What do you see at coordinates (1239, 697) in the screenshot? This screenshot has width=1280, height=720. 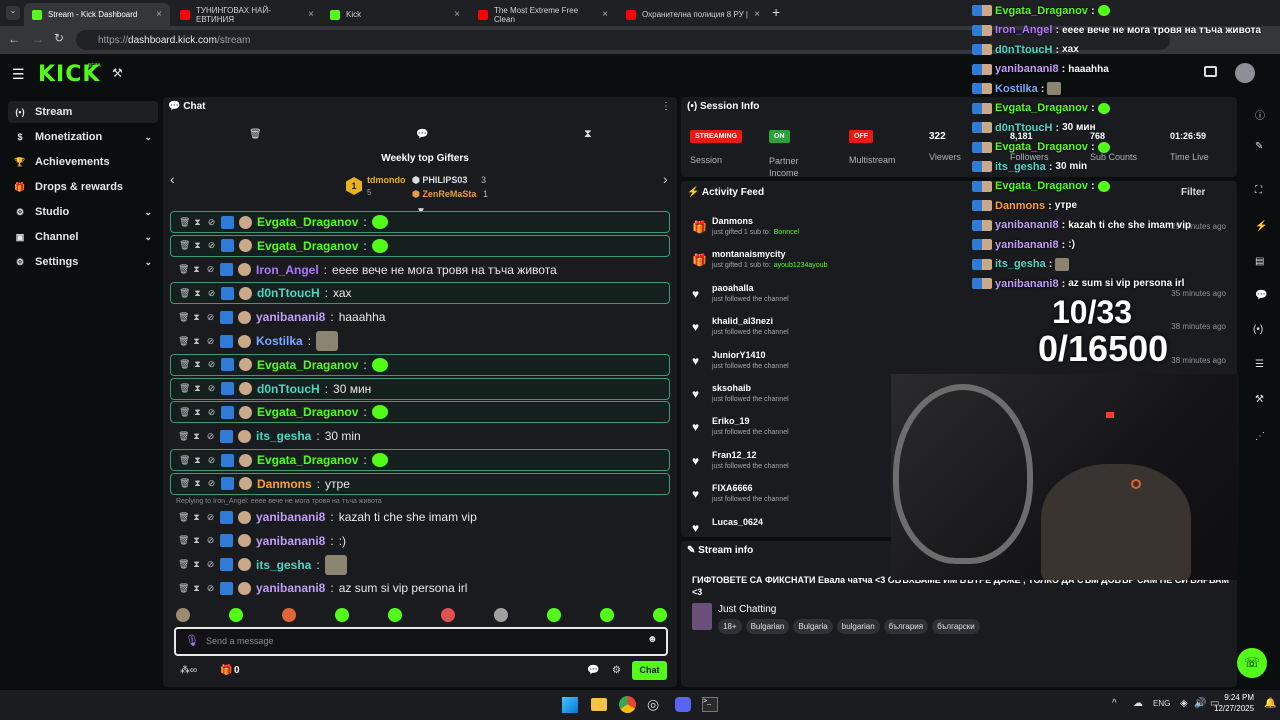 I see `clock-time: 9:24 PM` at bounding box center [1239, 697].